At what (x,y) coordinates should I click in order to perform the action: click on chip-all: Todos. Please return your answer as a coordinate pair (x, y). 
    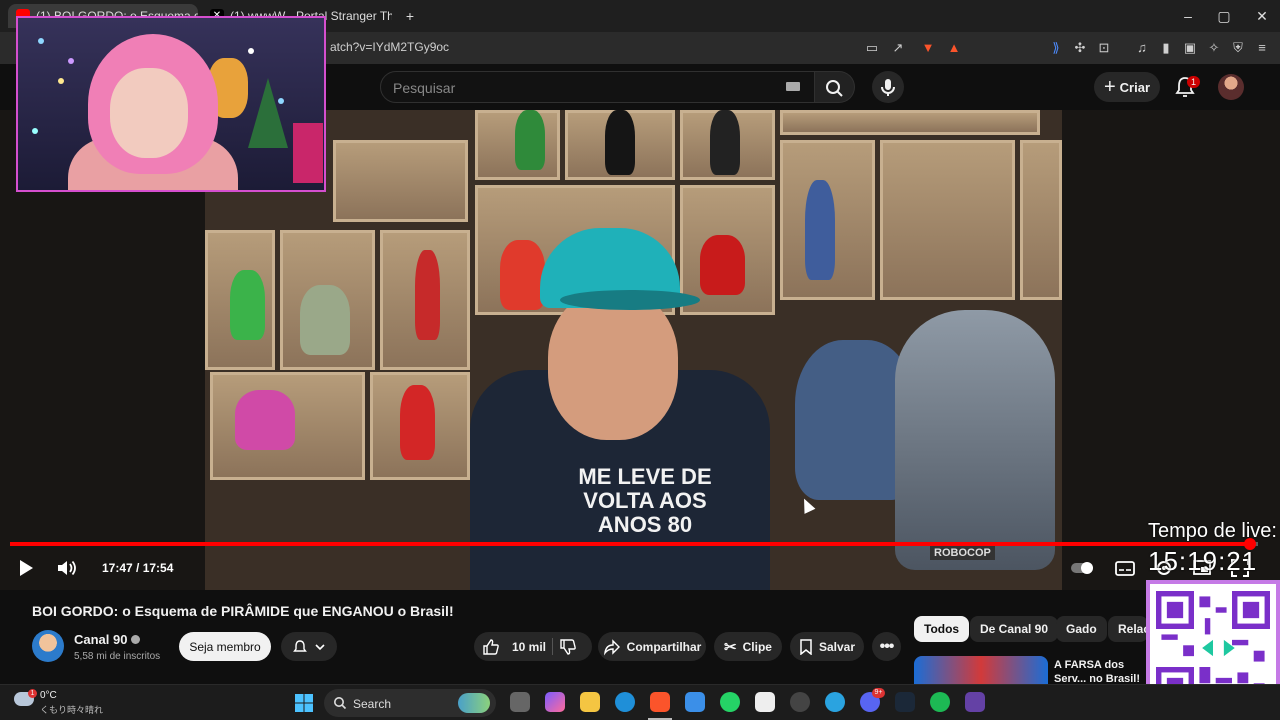
    Looking at the image, I should click on (942, 629).